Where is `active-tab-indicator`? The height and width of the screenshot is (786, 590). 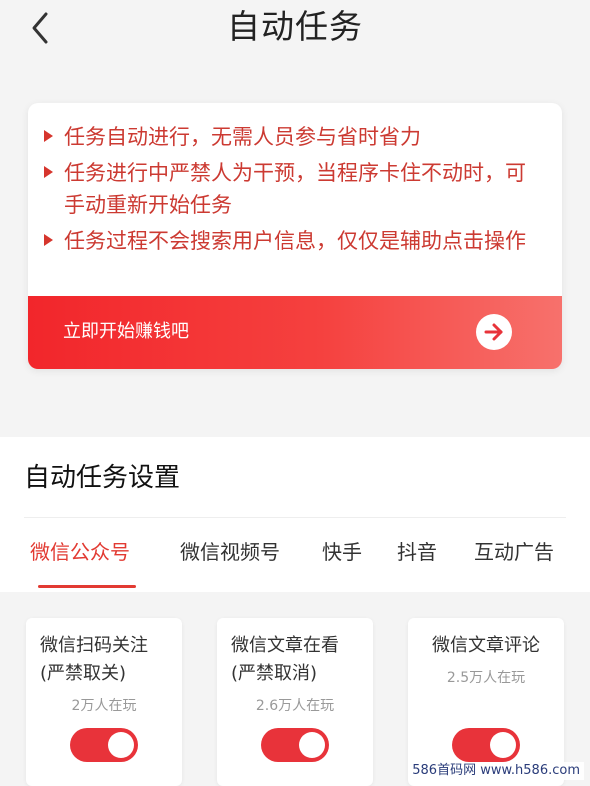
active-tab-indicator is located at coordinates (87, 586).